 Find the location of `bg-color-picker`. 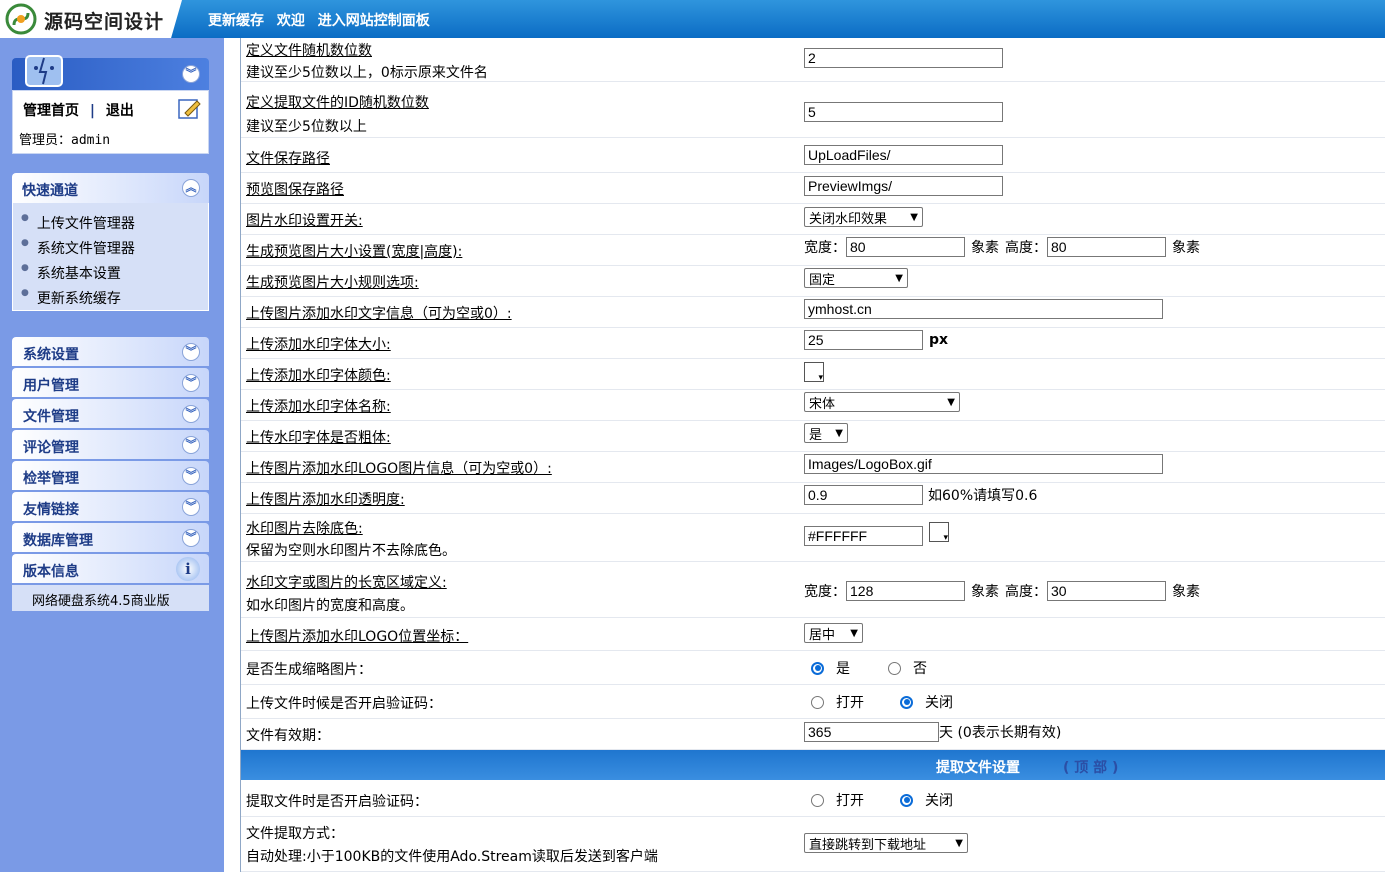

bg-color-picker is located at coordinates (939, 532).